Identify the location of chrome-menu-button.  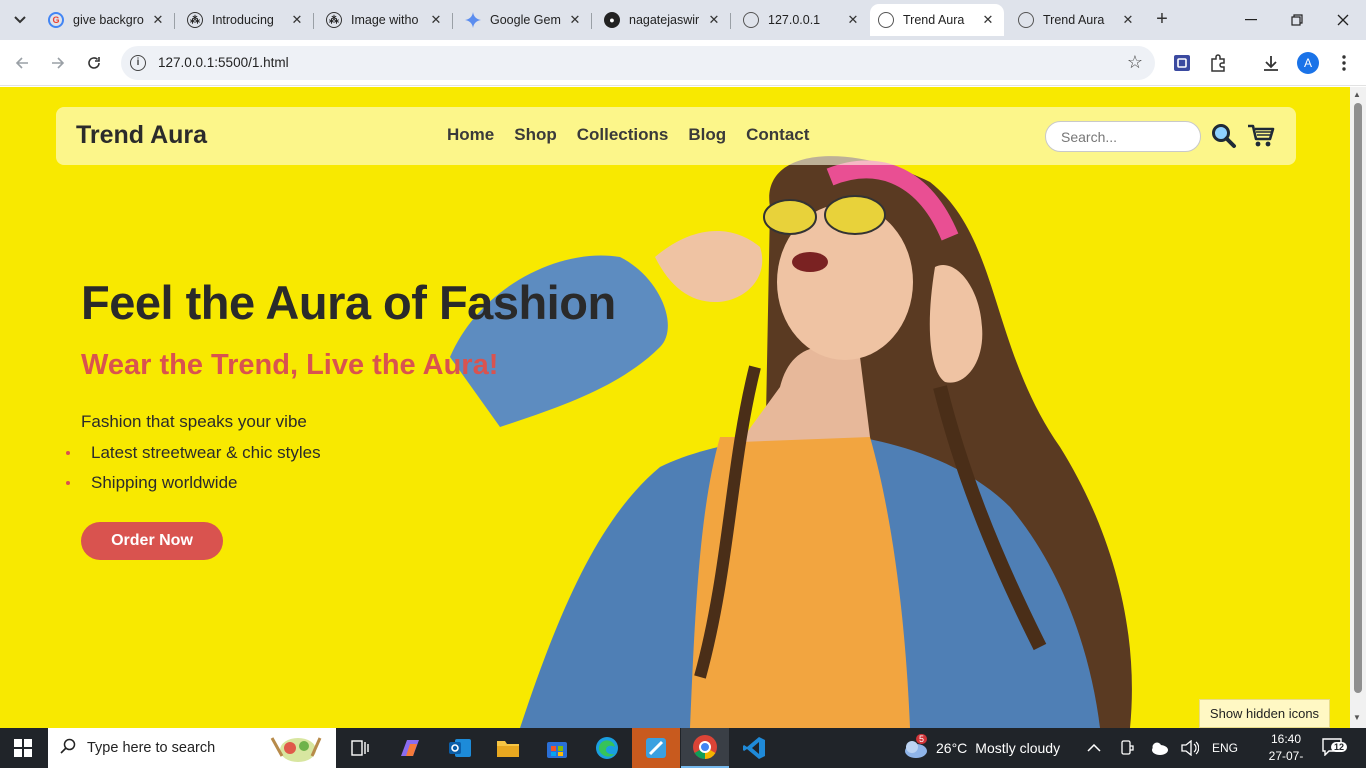
(1344, 63).